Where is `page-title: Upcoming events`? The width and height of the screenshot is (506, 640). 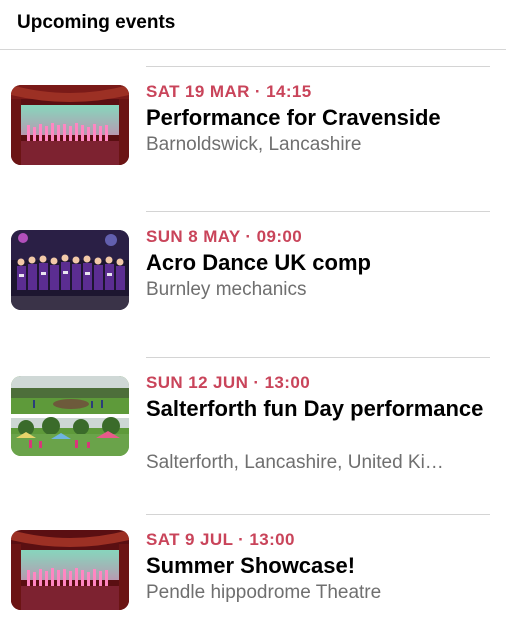
page-title: Upcoming events is located at coordinates (96, 22).